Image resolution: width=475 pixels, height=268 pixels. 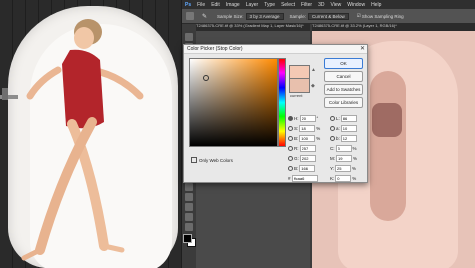 What do you see at coordinates (189, 217) in the screenshot?
I see `hand-tool-icon` at bounding box center [189, 217].